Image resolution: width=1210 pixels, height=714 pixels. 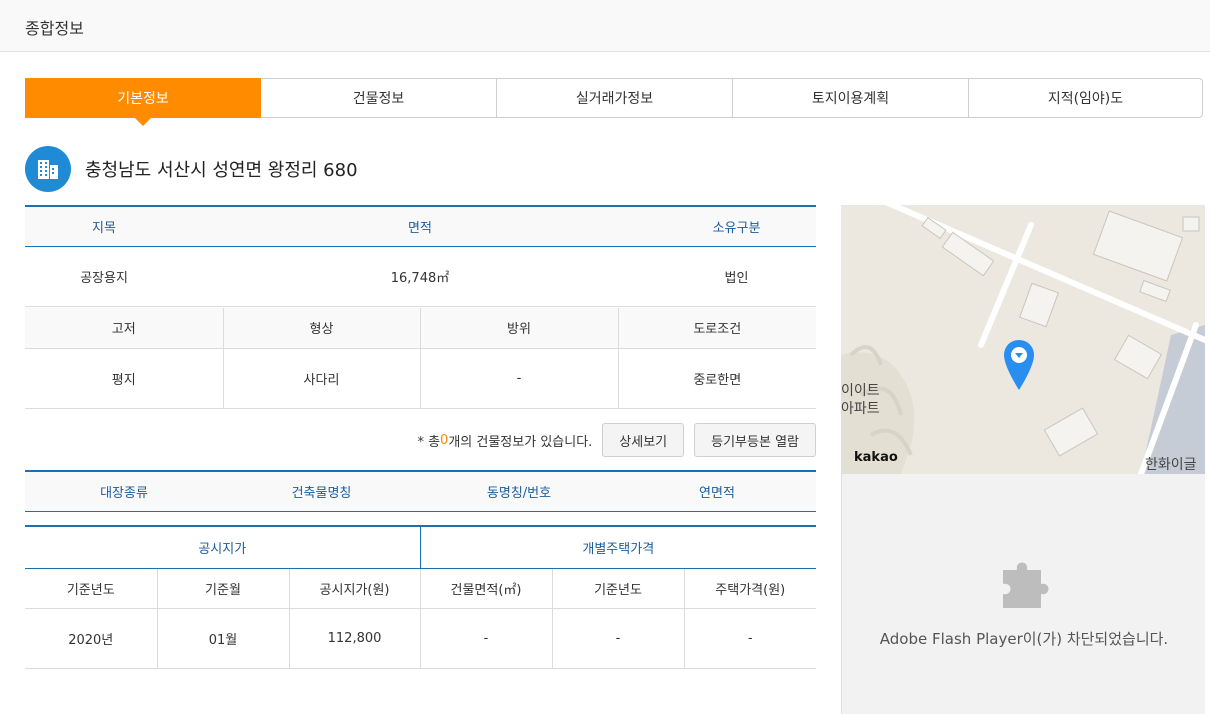 I want to click on notice-prefix: * 총, so click(x=429, y=442).